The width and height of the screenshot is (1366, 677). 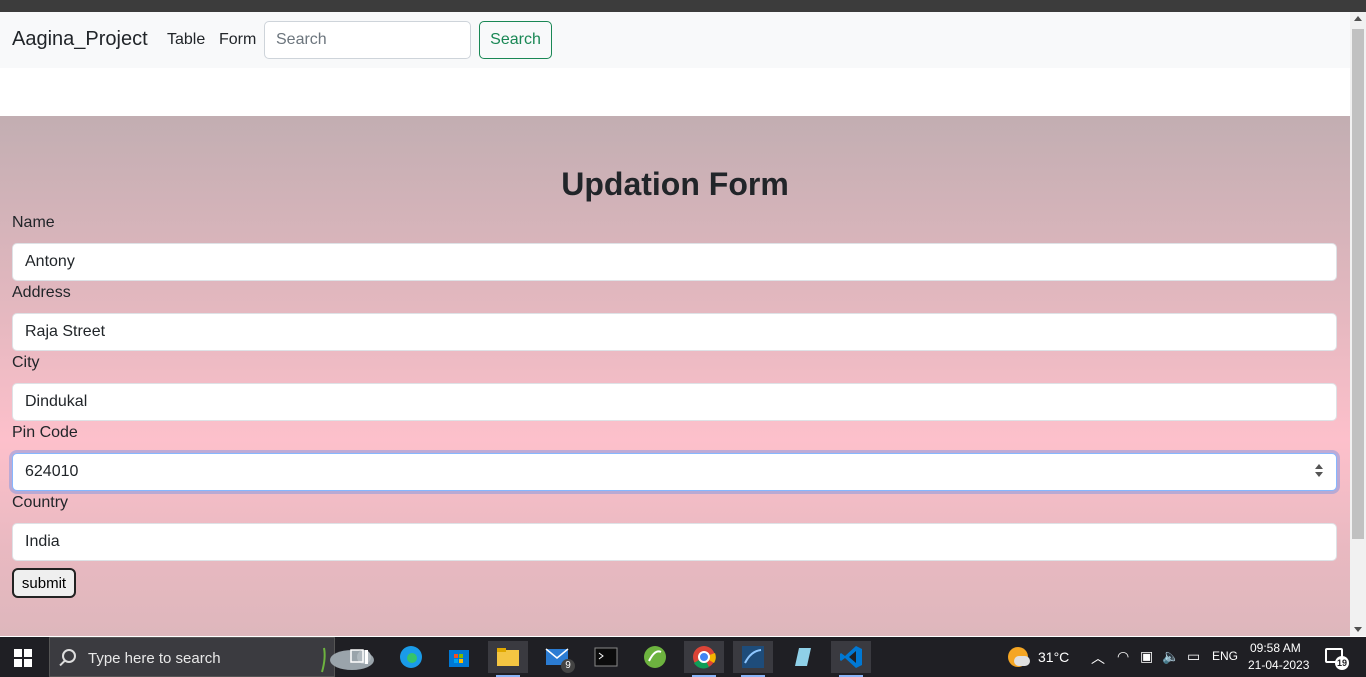 I want to click on mail-badge: 9, so click(x=568, y=666).